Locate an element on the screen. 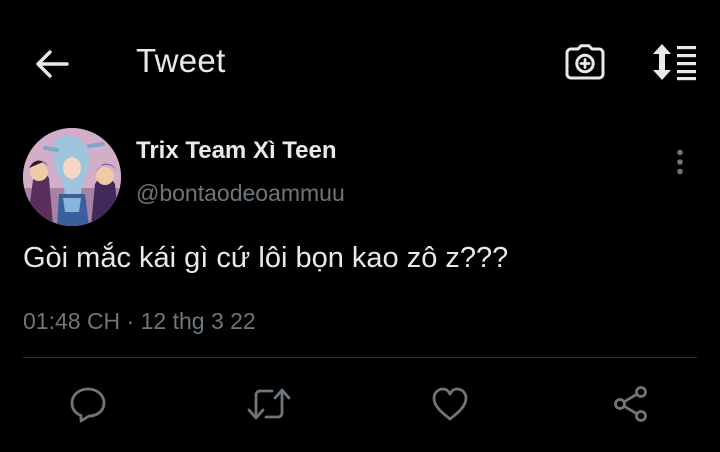 The height and width of the screenshot is (452, 720). author-display-name: Trix Team Xì Teen is located at coordinates (236, 151).